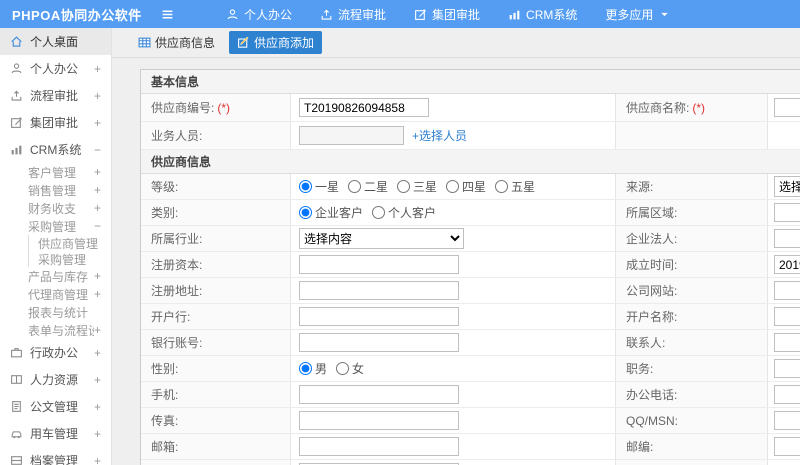 This screenshot has width=800, height=465. I want to click on topnav-item-group-approval: 集团审批, so click(447, 14).